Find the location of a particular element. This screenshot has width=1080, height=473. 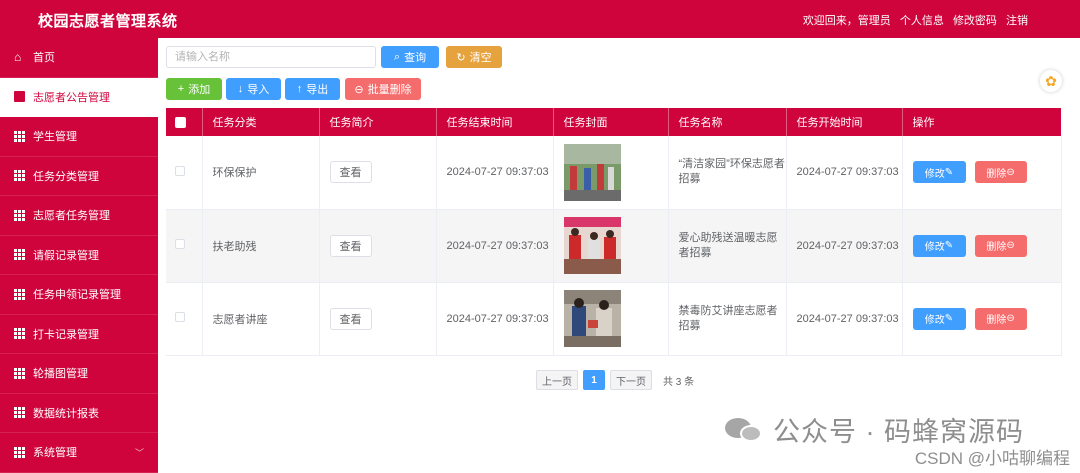

clear-button: ↻ 清空 is located at coordinates (474, 57).